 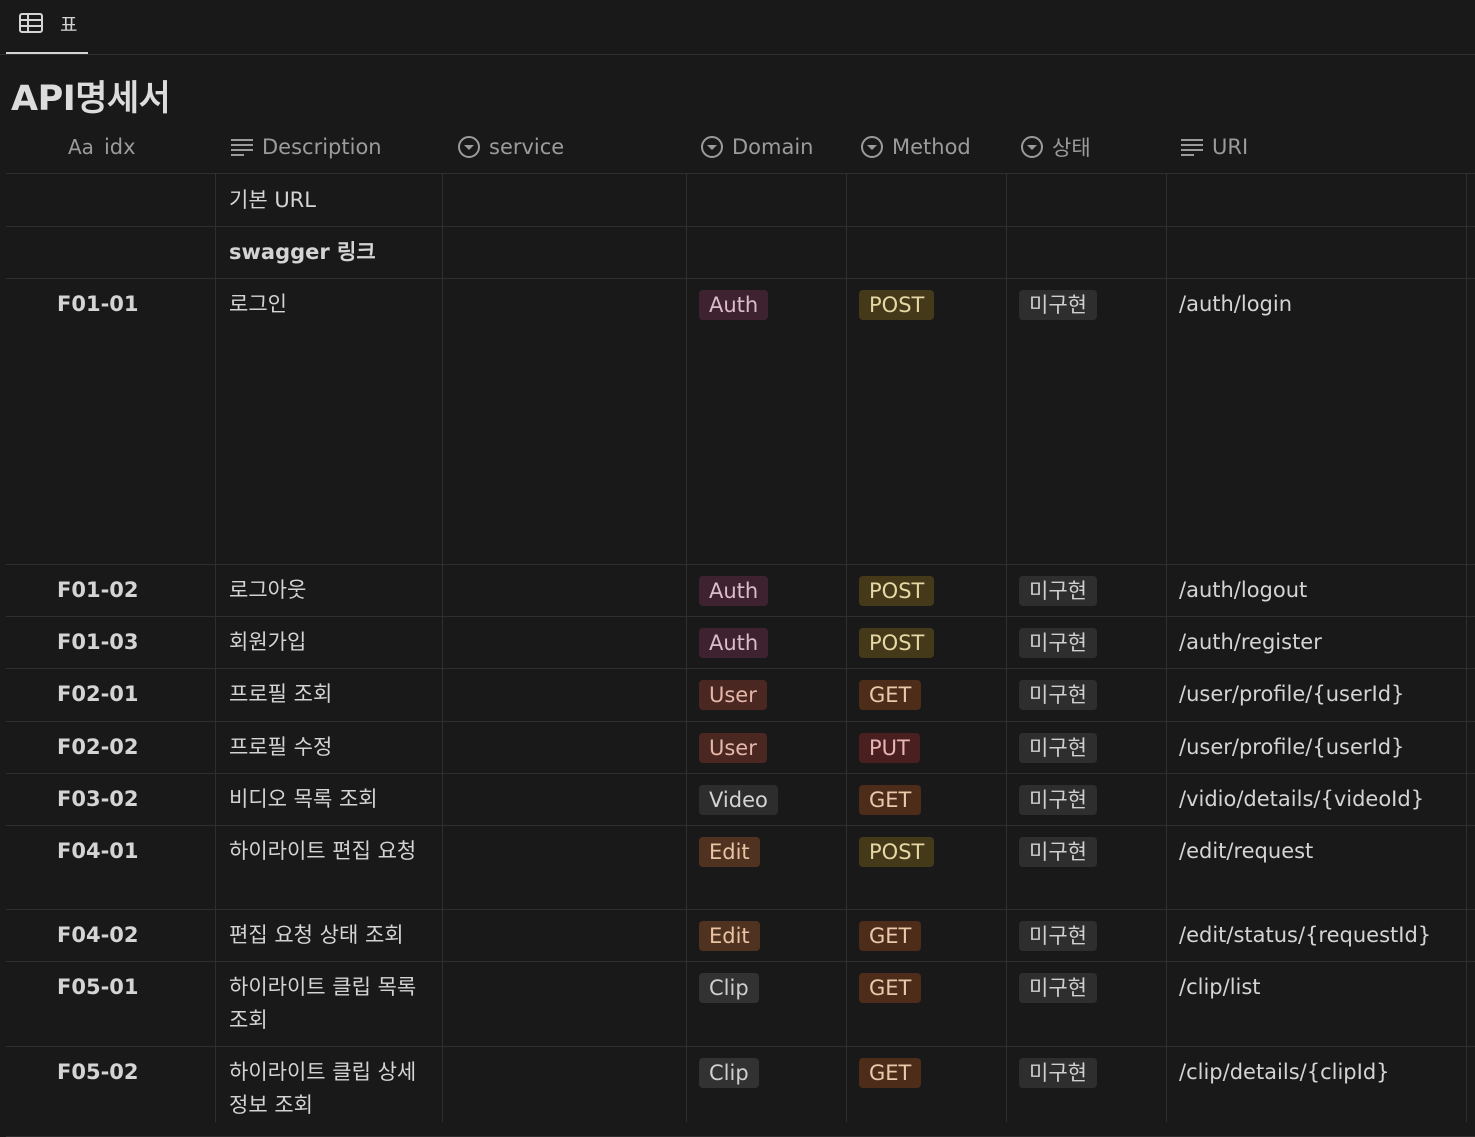 I want to click on cell-uri: /auth/logout, so click(x=1243, y=590).